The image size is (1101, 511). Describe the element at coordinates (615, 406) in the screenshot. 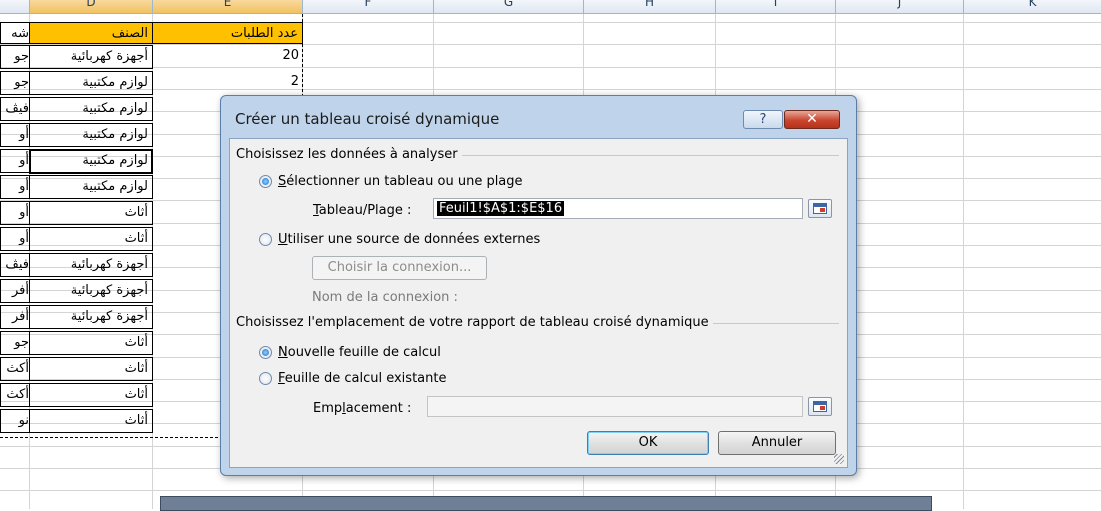

I see `location-input` at that location.